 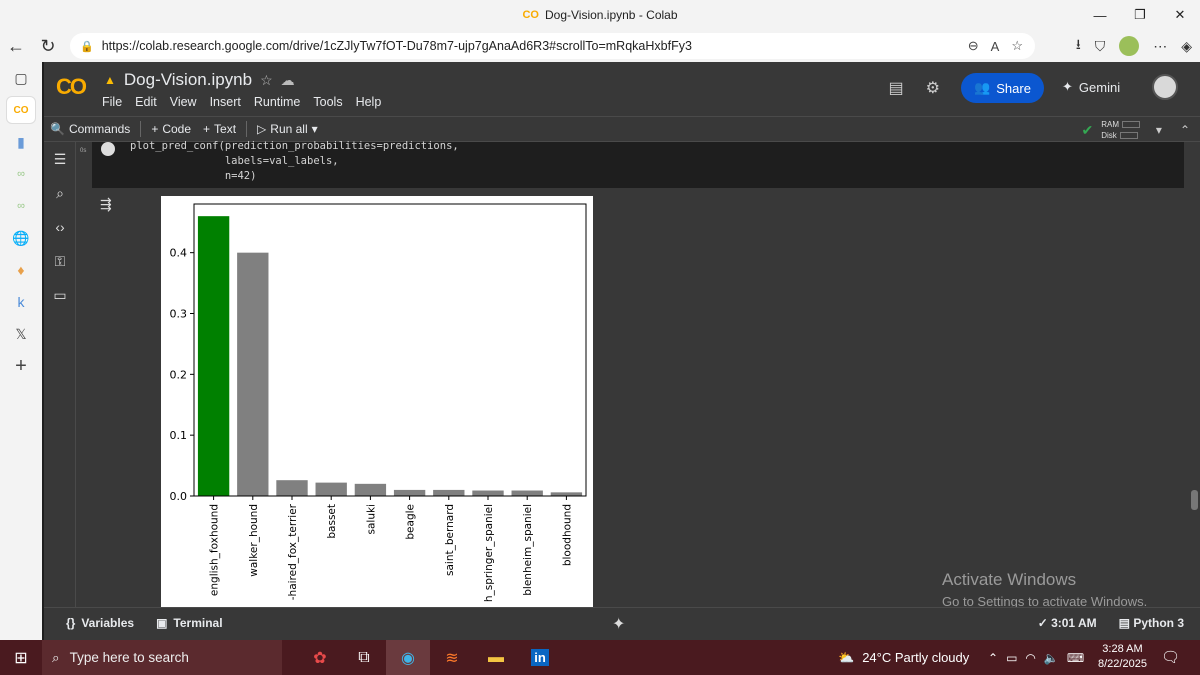 What do you see at coordinates (1122, 657) in the screenshot?
I see `taskbar-clock: 3:28 AM 8/22/2025` at bounding box center [1122, 657].